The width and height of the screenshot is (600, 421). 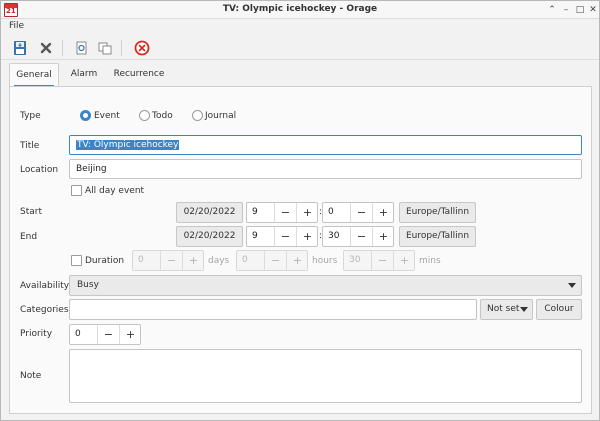 What do you see at coordinates (81, 48) in the screenshot?
I see `duplicate-icon` at bounding box center [81, 48].